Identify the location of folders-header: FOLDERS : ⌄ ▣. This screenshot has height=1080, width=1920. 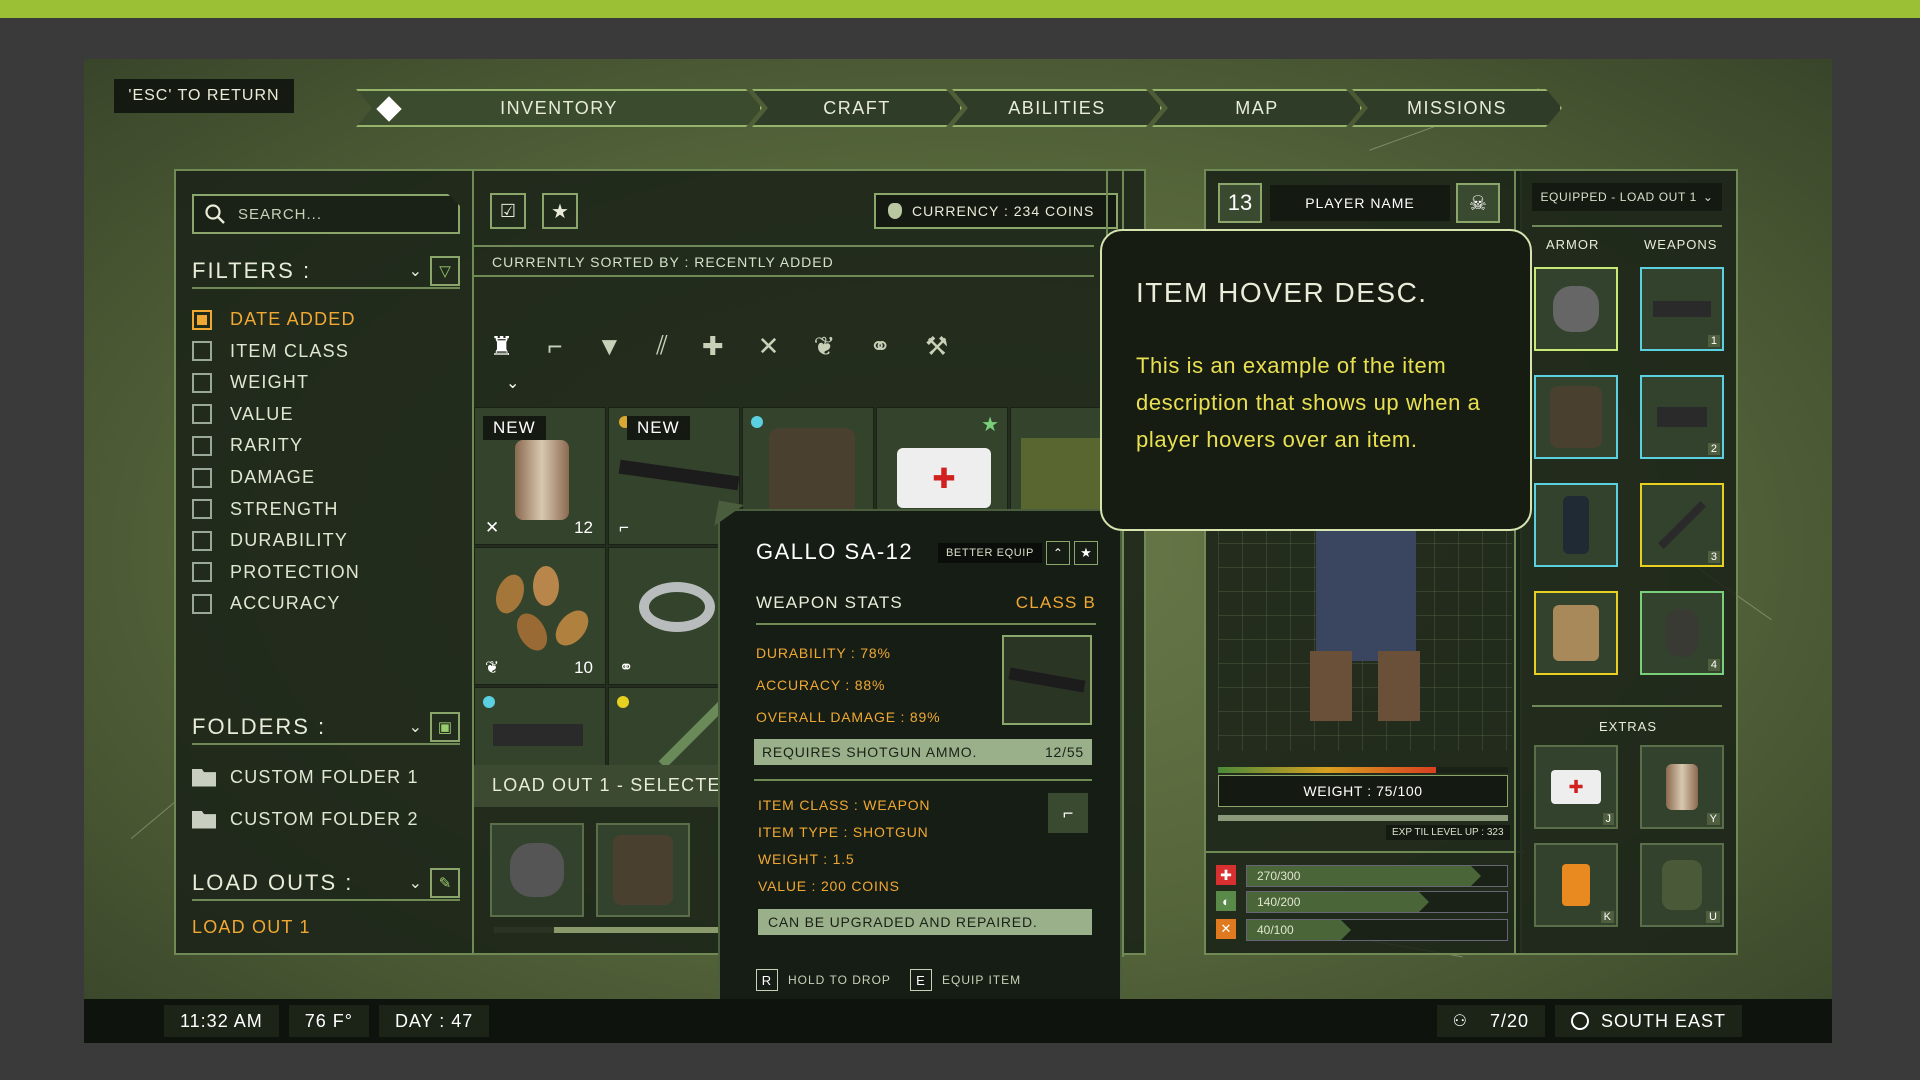
(326, 728).